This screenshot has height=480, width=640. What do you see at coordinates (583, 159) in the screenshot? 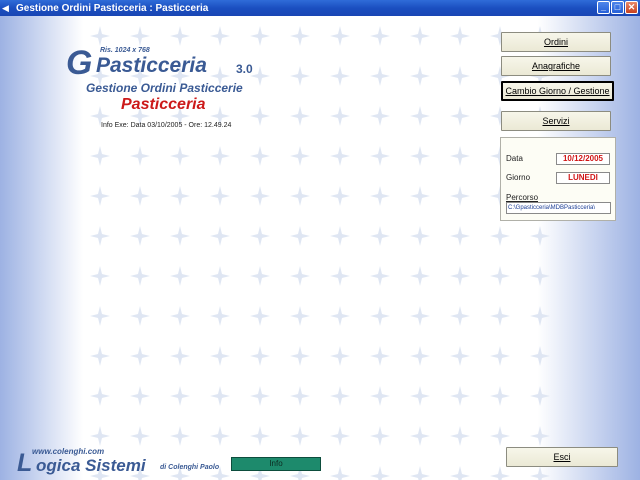
I see `data-value: 10/12/2005` at bounding box center [583, 159].